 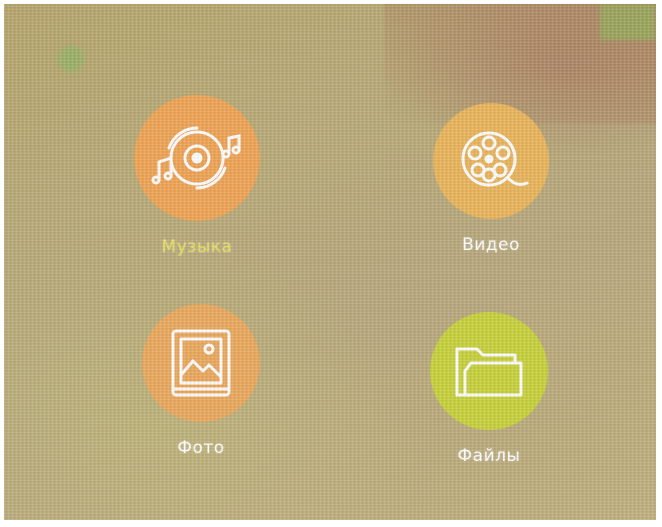 What do you see at coordinates (201, 448) in the screenshot?
I see `menu-label-photo: Фото` at bounding box center [201, 448].